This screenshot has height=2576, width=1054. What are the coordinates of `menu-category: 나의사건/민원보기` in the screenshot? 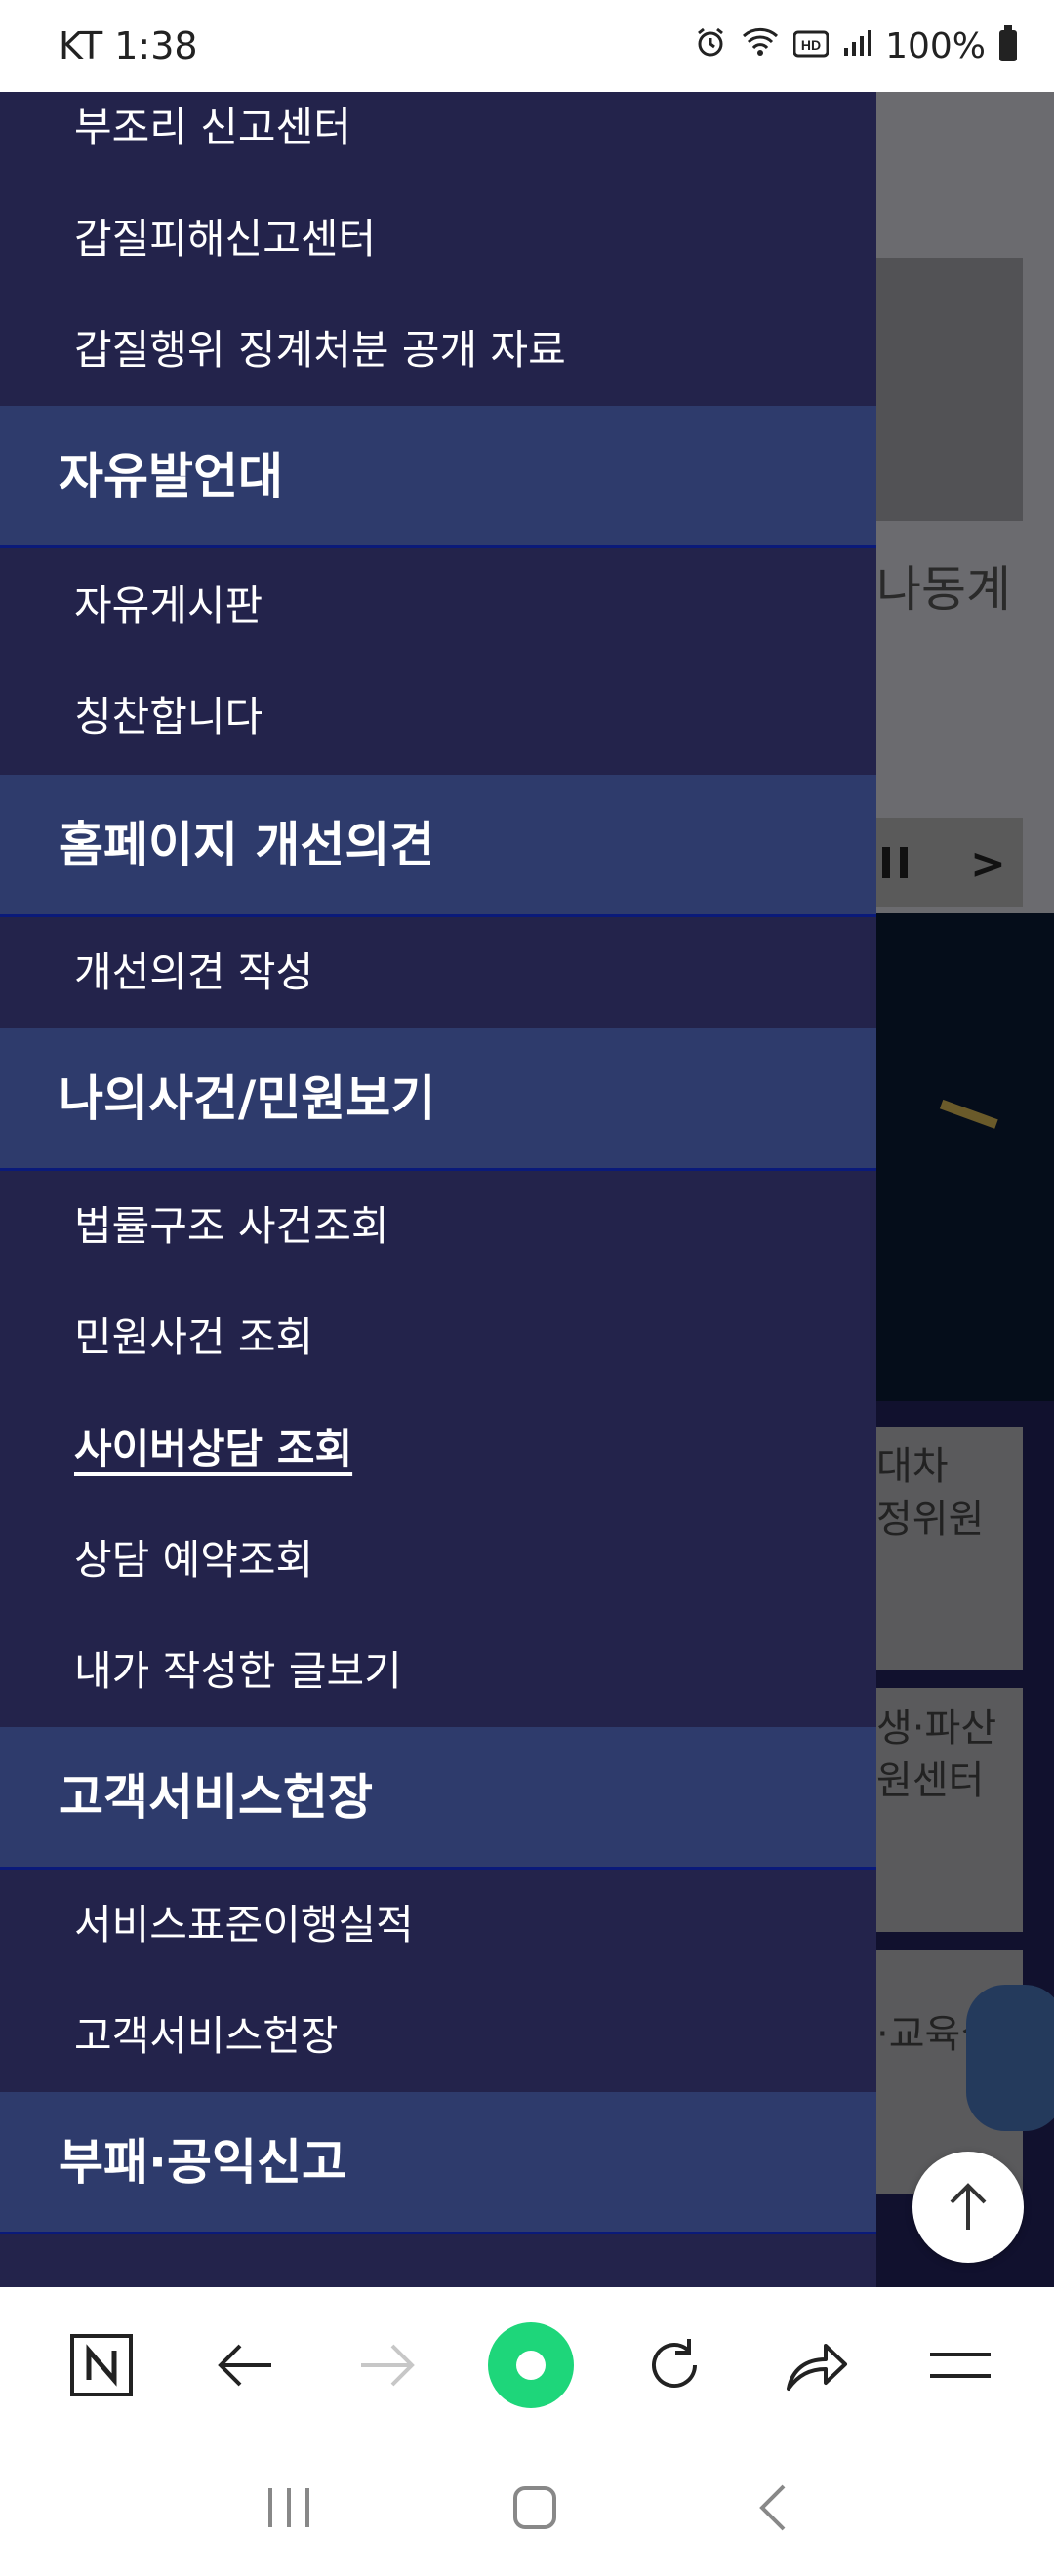 It's located at (438, 1099).